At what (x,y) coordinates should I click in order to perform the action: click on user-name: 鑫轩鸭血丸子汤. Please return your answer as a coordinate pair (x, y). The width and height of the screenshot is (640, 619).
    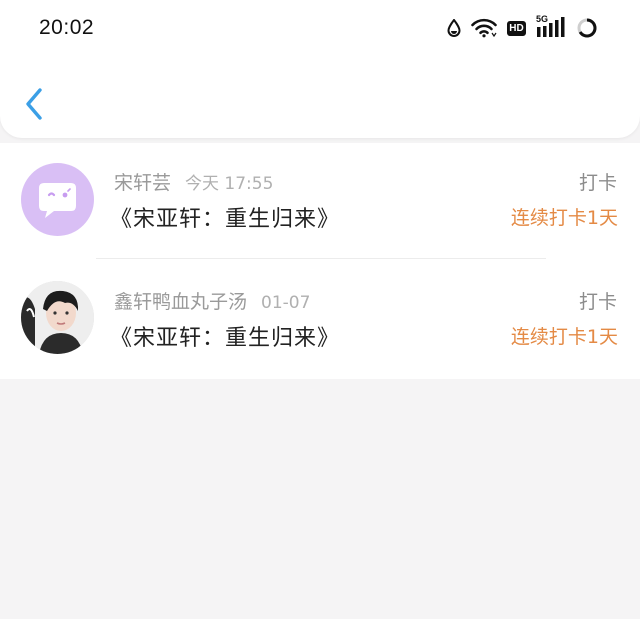
    Looking at the image, I should click on (181, 302).